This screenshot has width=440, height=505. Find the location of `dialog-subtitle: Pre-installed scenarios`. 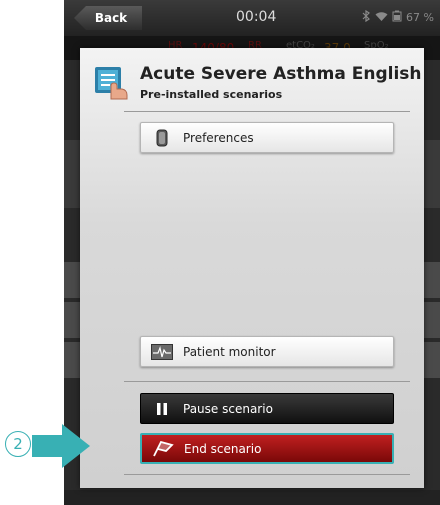

dialog-subtitle: Pre-installed scenarios is located at coordinates (211, 94).